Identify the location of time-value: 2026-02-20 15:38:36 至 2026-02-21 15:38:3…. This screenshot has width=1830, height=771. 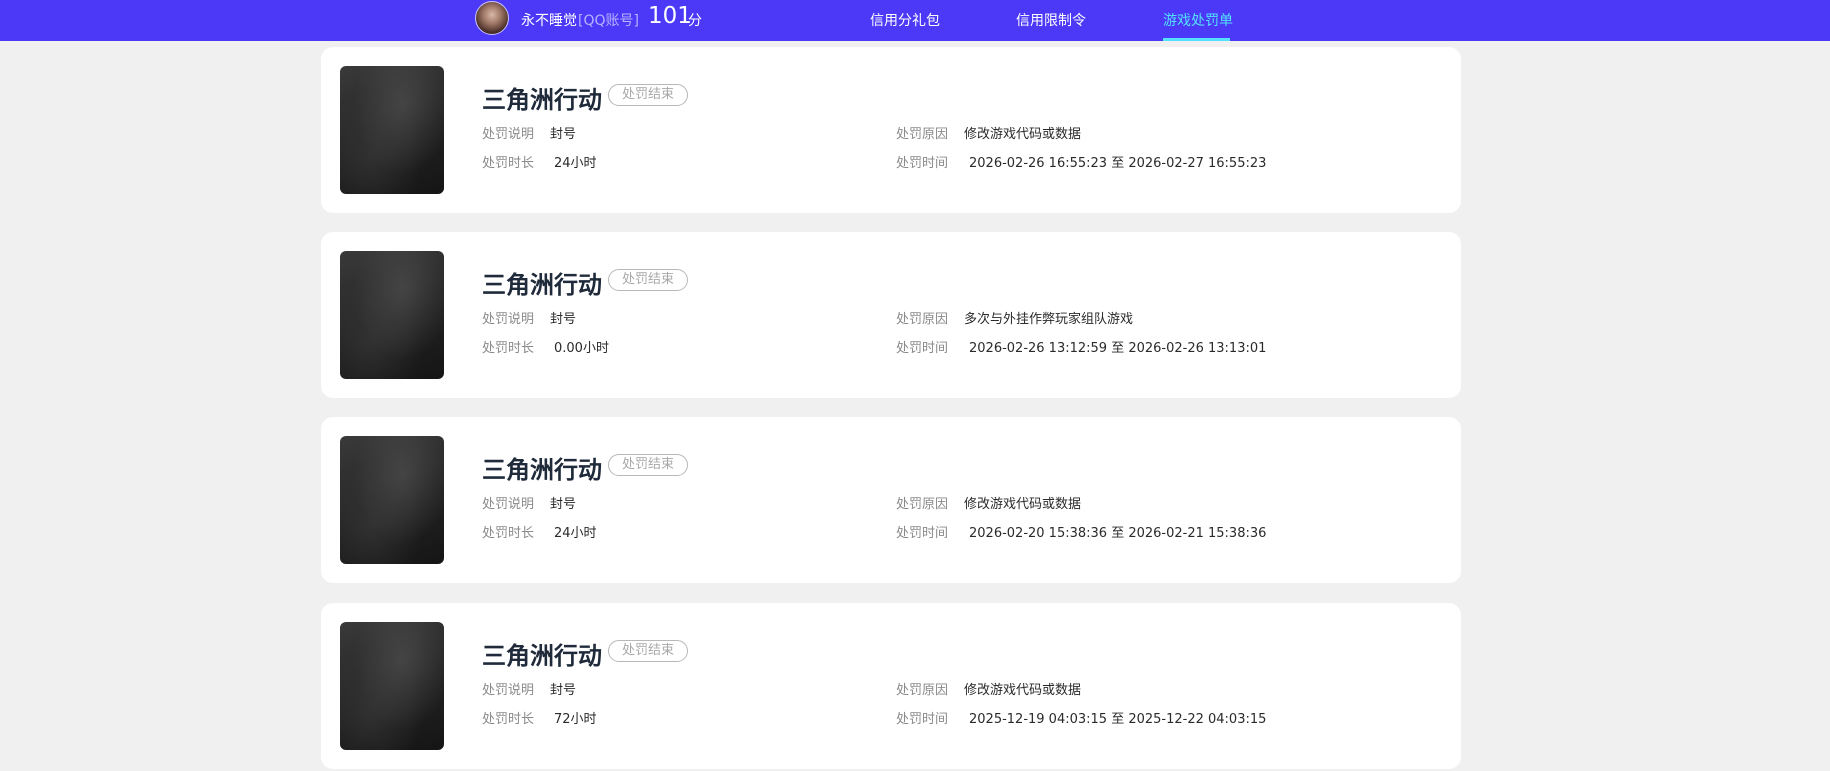
(1118, 533).